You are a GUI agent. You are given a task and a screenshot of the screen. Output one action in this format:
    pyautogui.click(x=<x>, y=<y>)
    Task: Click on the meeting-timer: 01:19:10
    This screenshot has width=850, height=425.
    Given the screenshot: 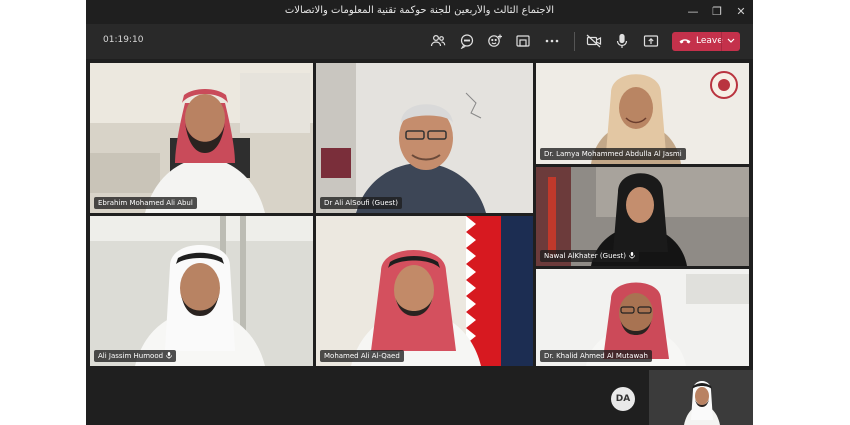 What is the action you would take?
    pyautogui.click(x=123, y=40)
    